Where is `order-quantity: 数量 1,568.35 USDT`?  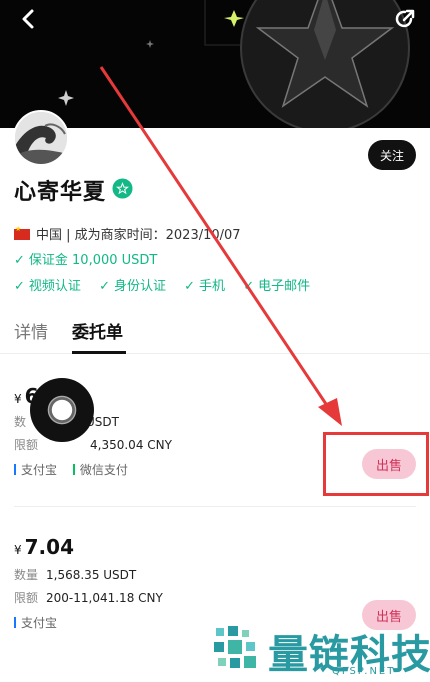 order-quantity: 数量 1,568.35 USDT is located at coordinates (75, 574).